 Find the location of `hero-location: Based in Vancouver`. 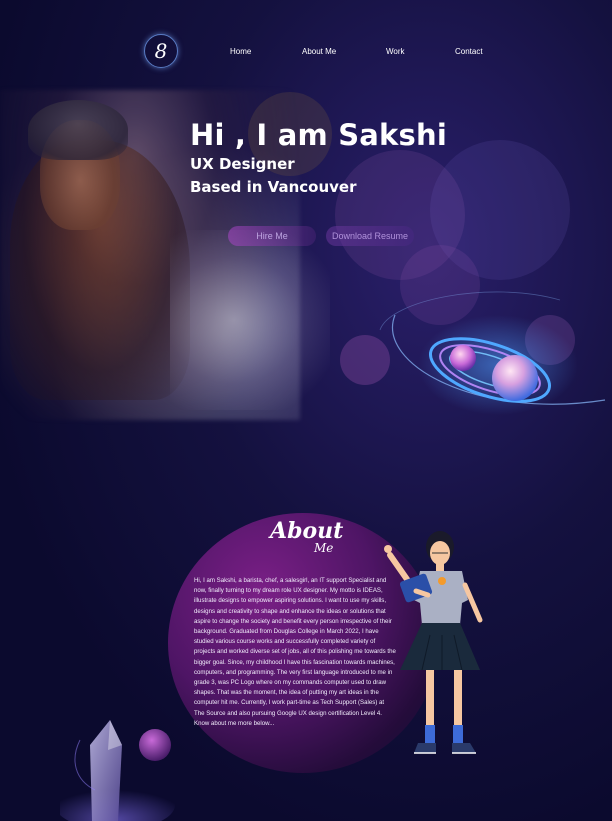

hero-location: Based in Vancouver is located at coordinates (273, 187).